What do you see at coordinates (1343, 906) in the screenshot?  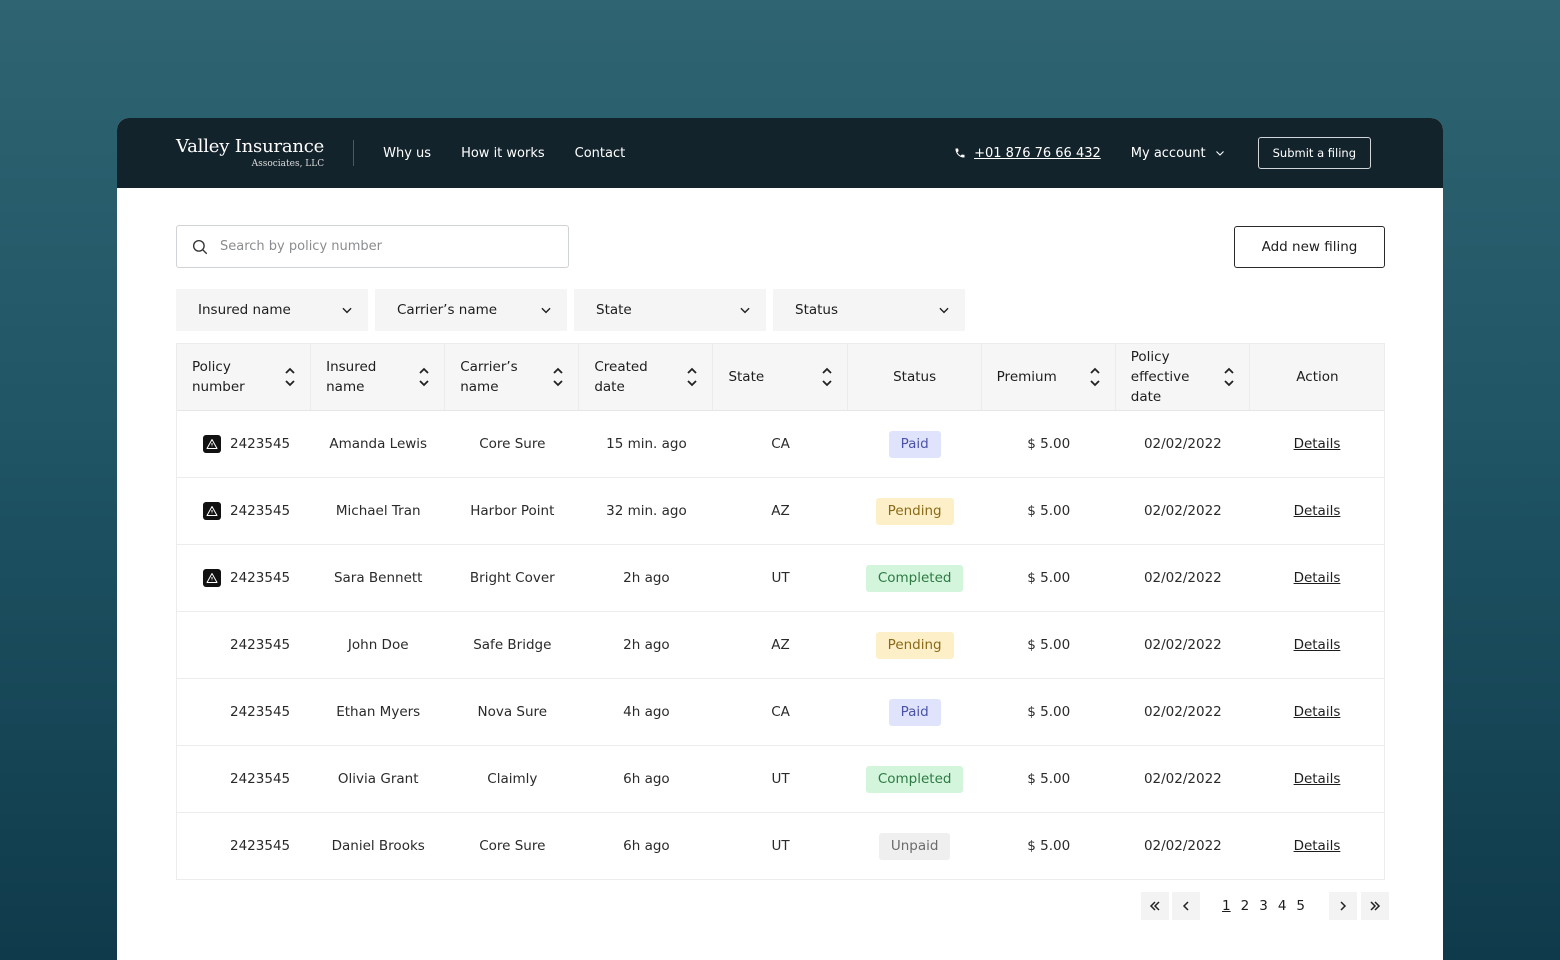 I see `next-page-button` at bounding box center [1343, 906].